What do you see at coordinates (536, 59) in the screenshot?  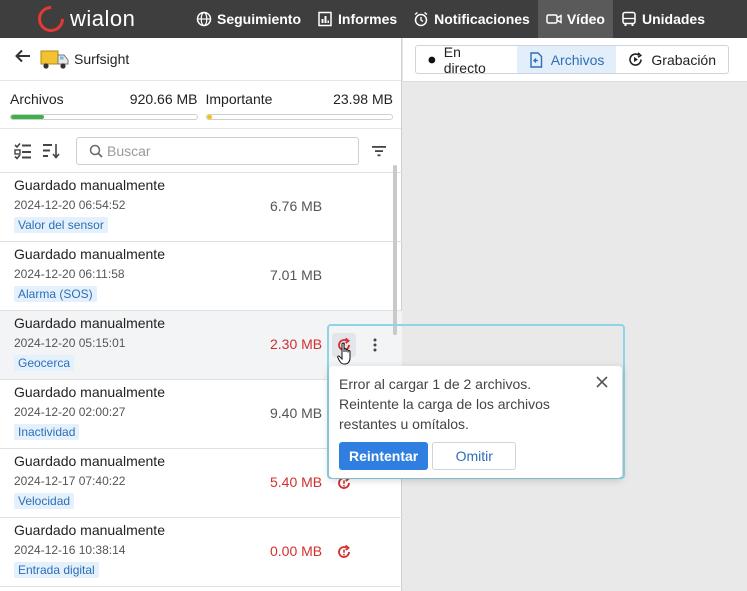 I see `file-icon` at bounding box center [536, 59].